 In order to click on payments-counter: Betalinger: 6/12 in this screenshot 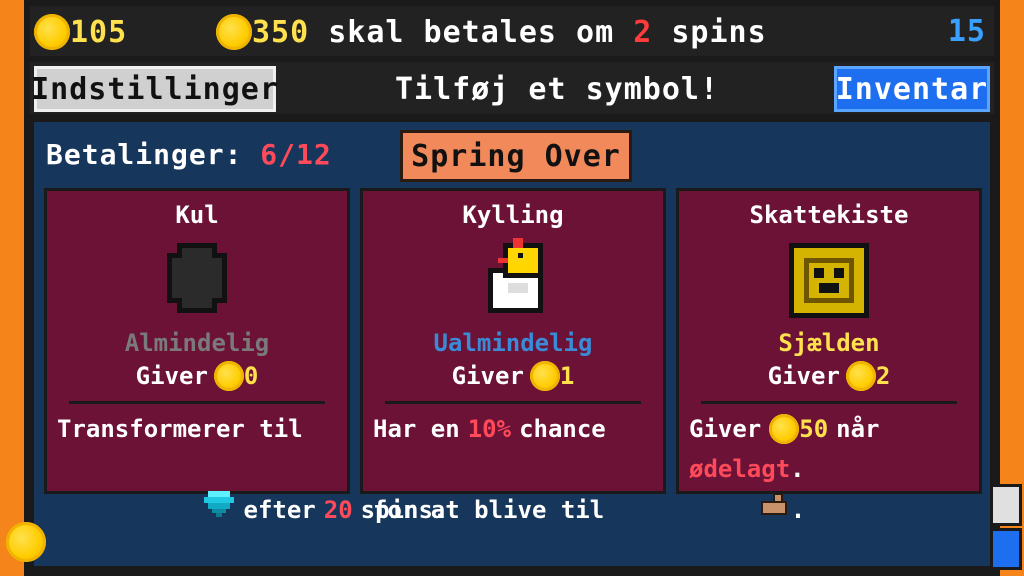, I will do `click(189, 154)`.